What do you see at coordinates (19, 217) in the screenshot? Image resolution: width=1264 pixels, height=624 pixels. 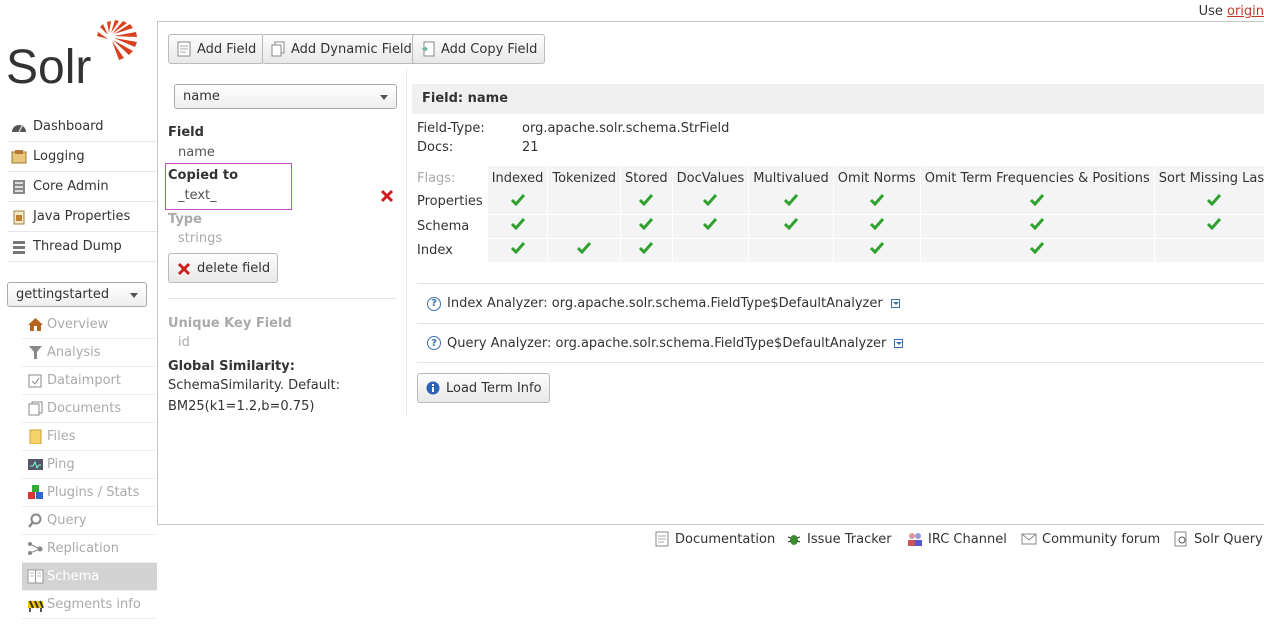 I see `java-icon` at bounding box center [19, 217].